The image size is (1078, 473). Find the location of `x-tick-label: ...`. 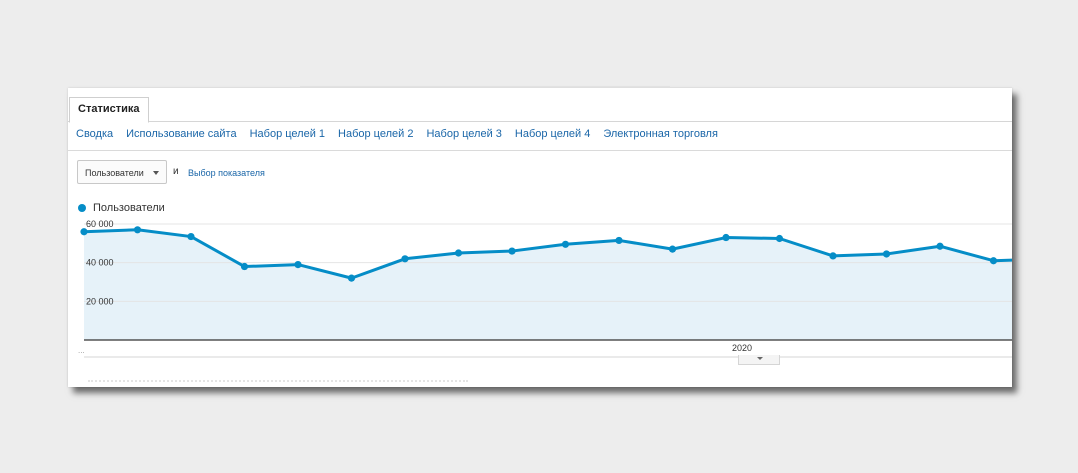

x-tick-label: ... is located at coordinates (81, 350).